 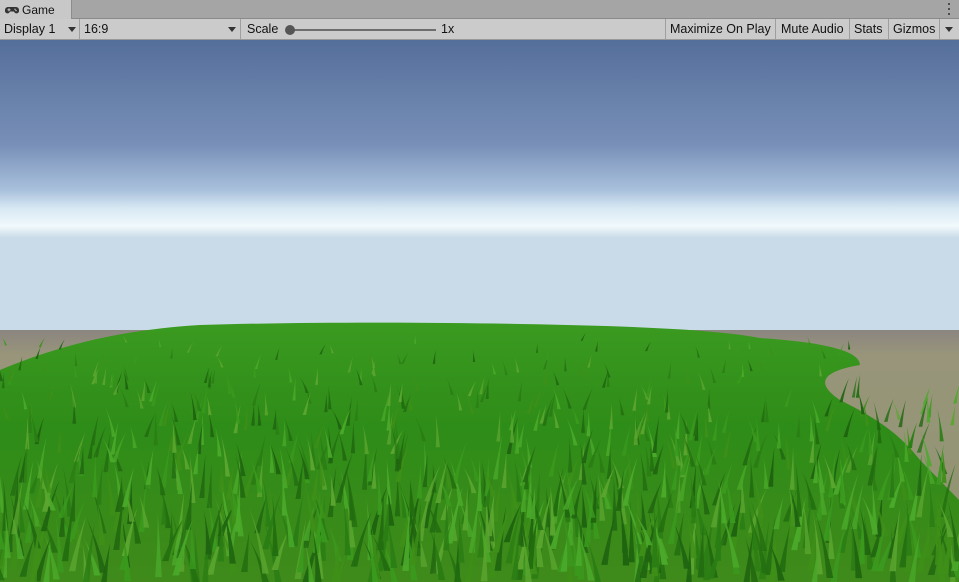 What do you see at coordinates (30, 29) in the screenshot?
I see `display-label: Display 1` at bounding box center [30, 29].